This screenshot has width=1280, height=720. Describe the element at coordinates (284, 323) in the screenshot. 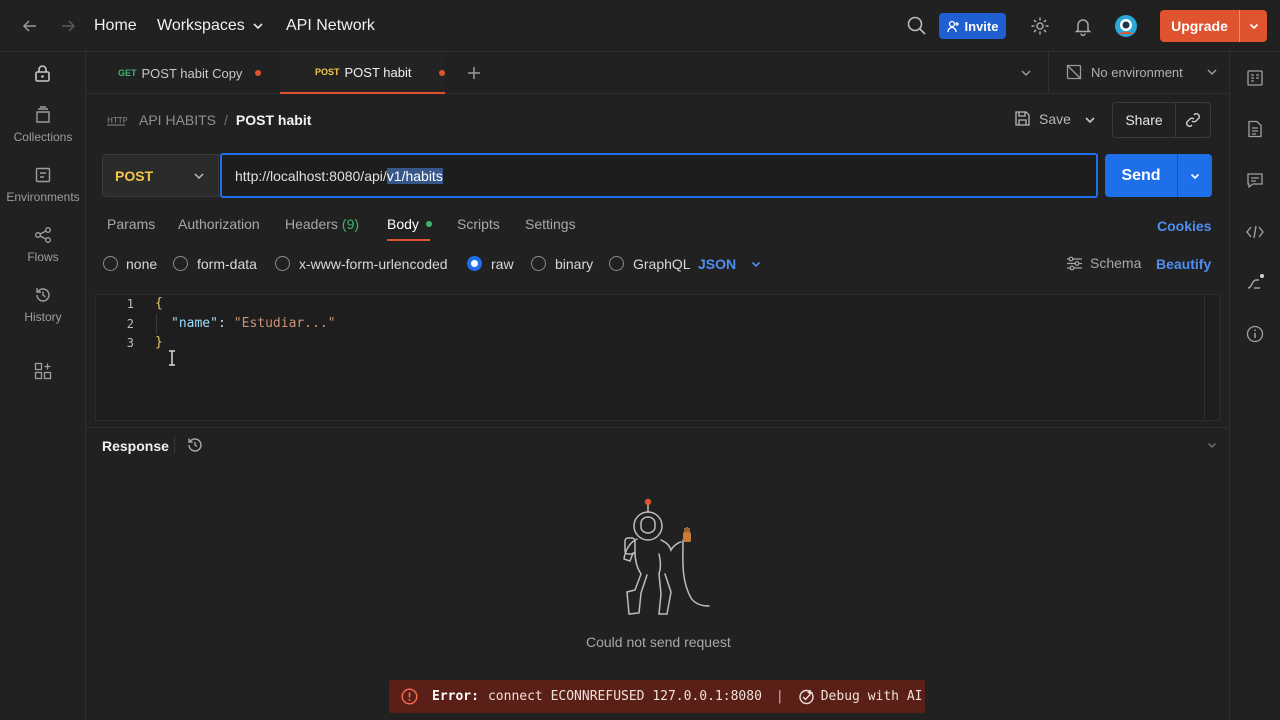

I see `json-value: "Estudiar..."` at that location.